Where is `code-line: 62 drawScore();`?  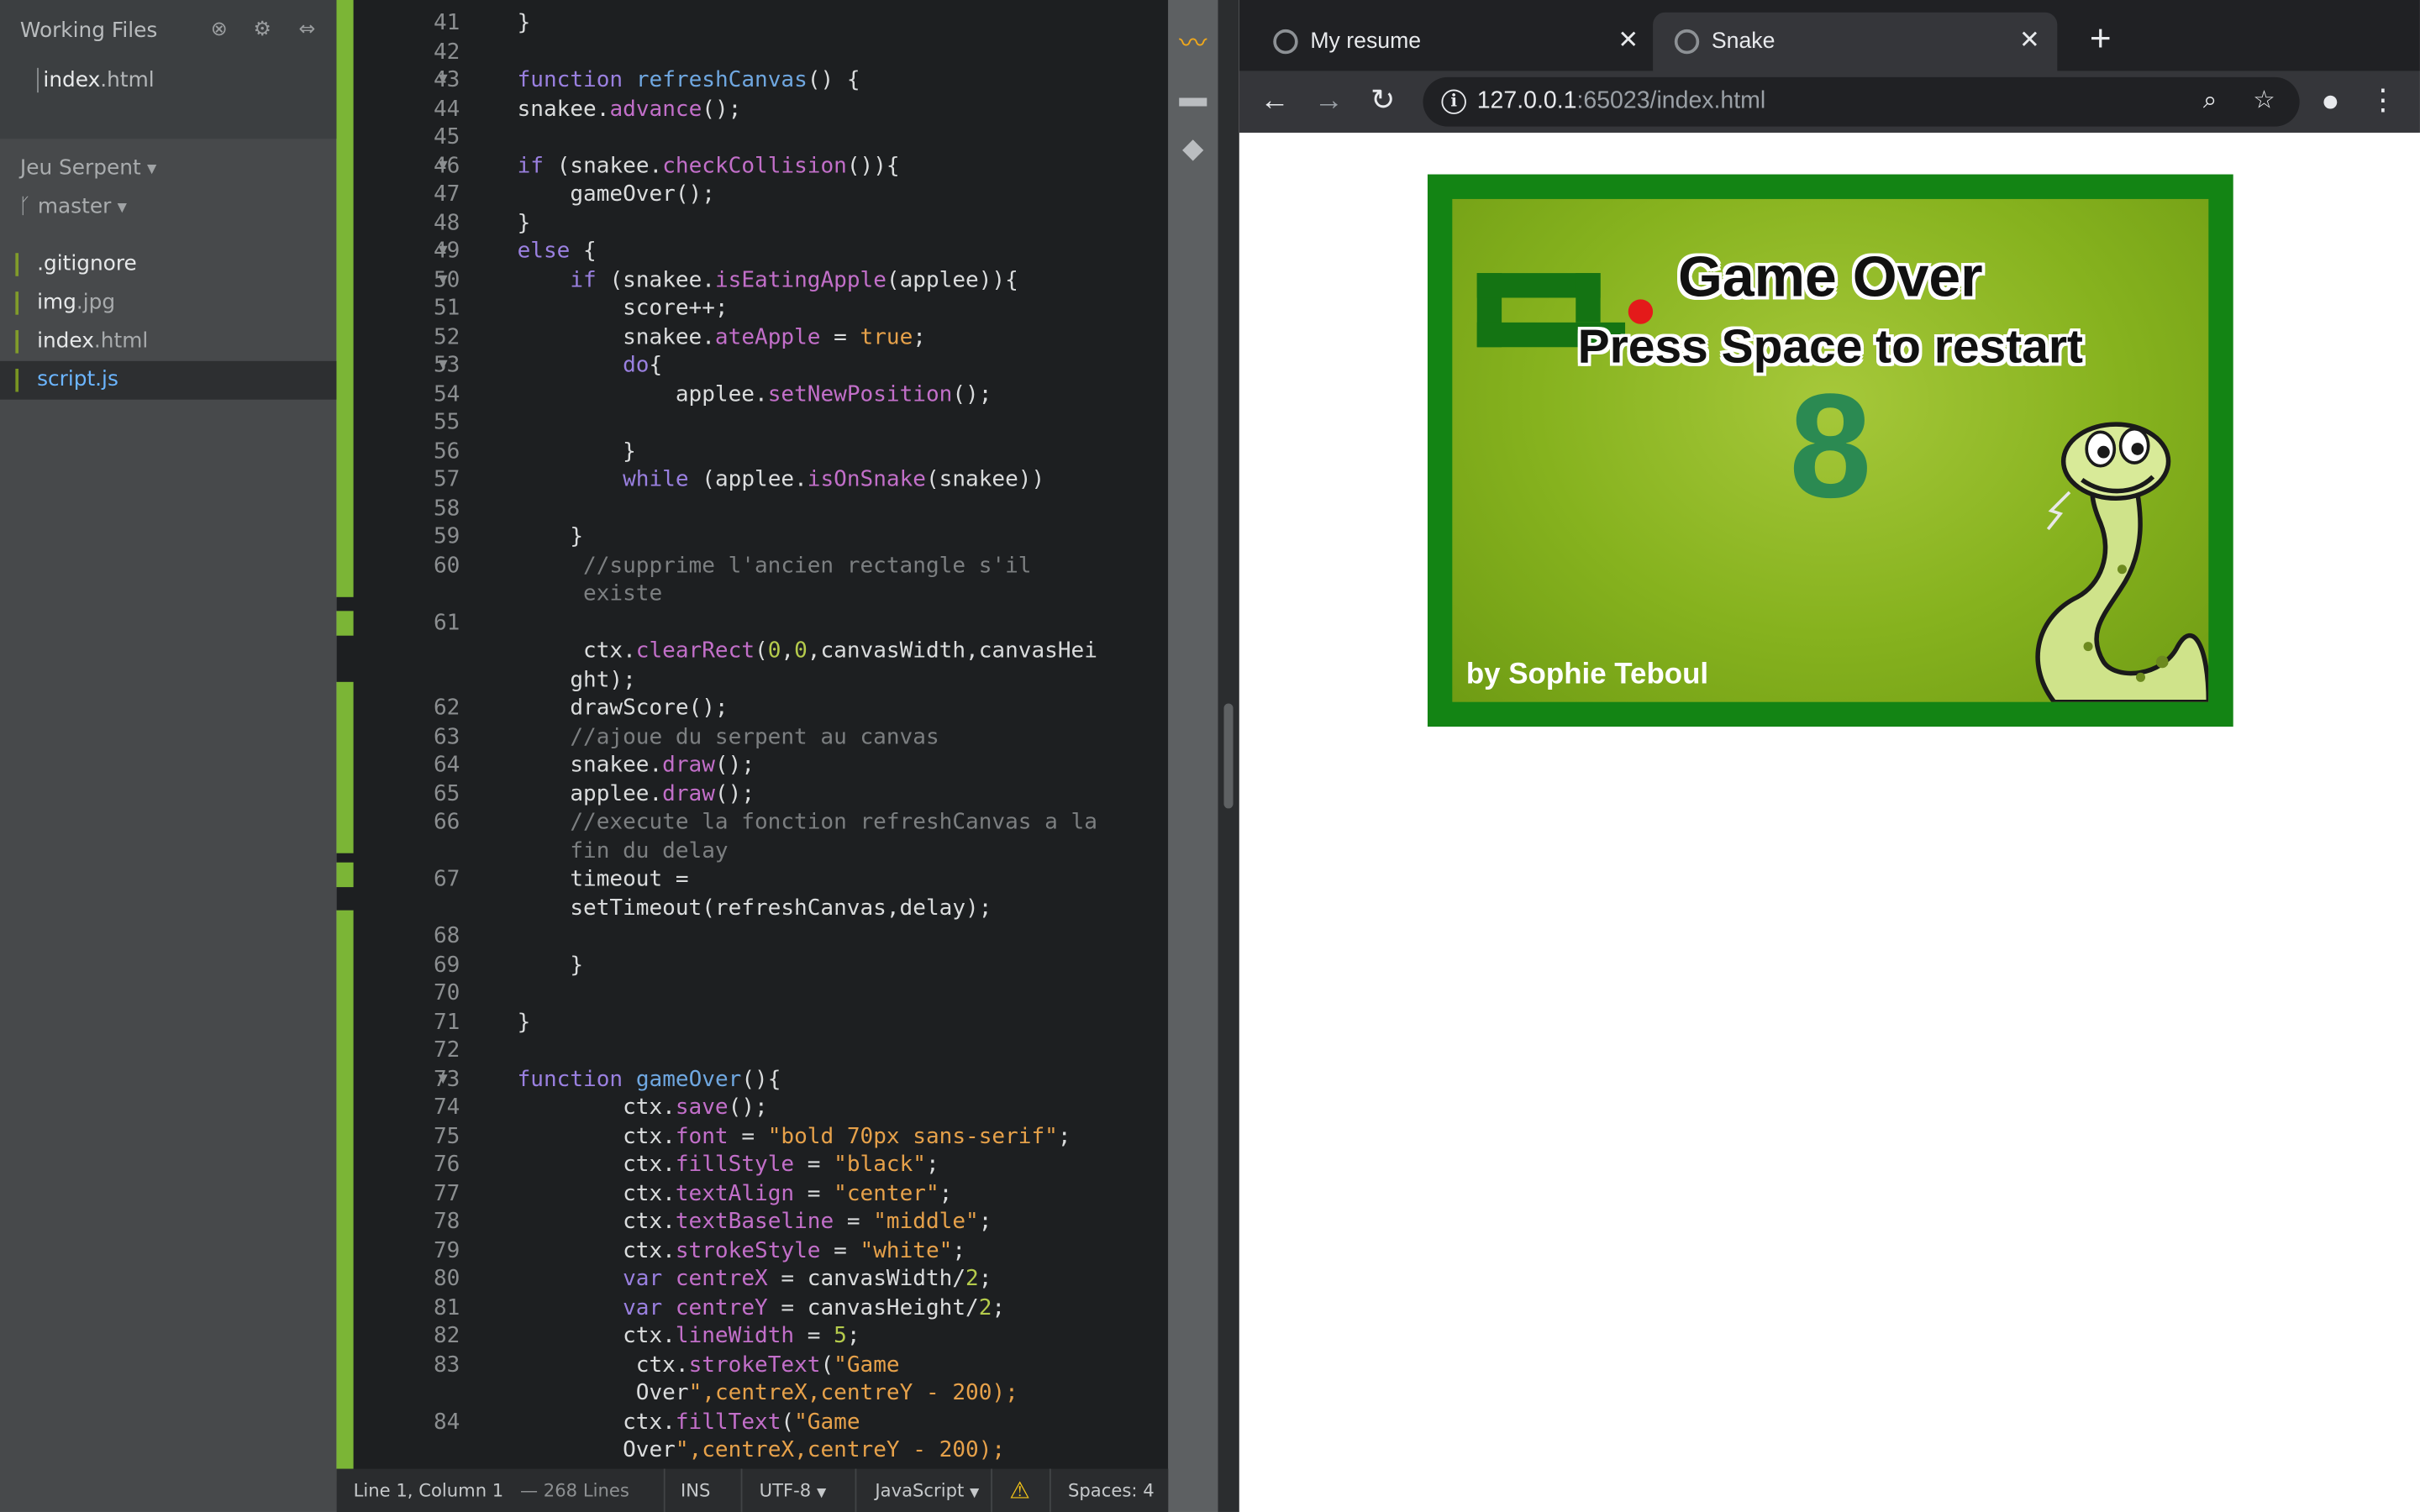 code-line: 62 drawScore(); is located at coordinates (752, 709).